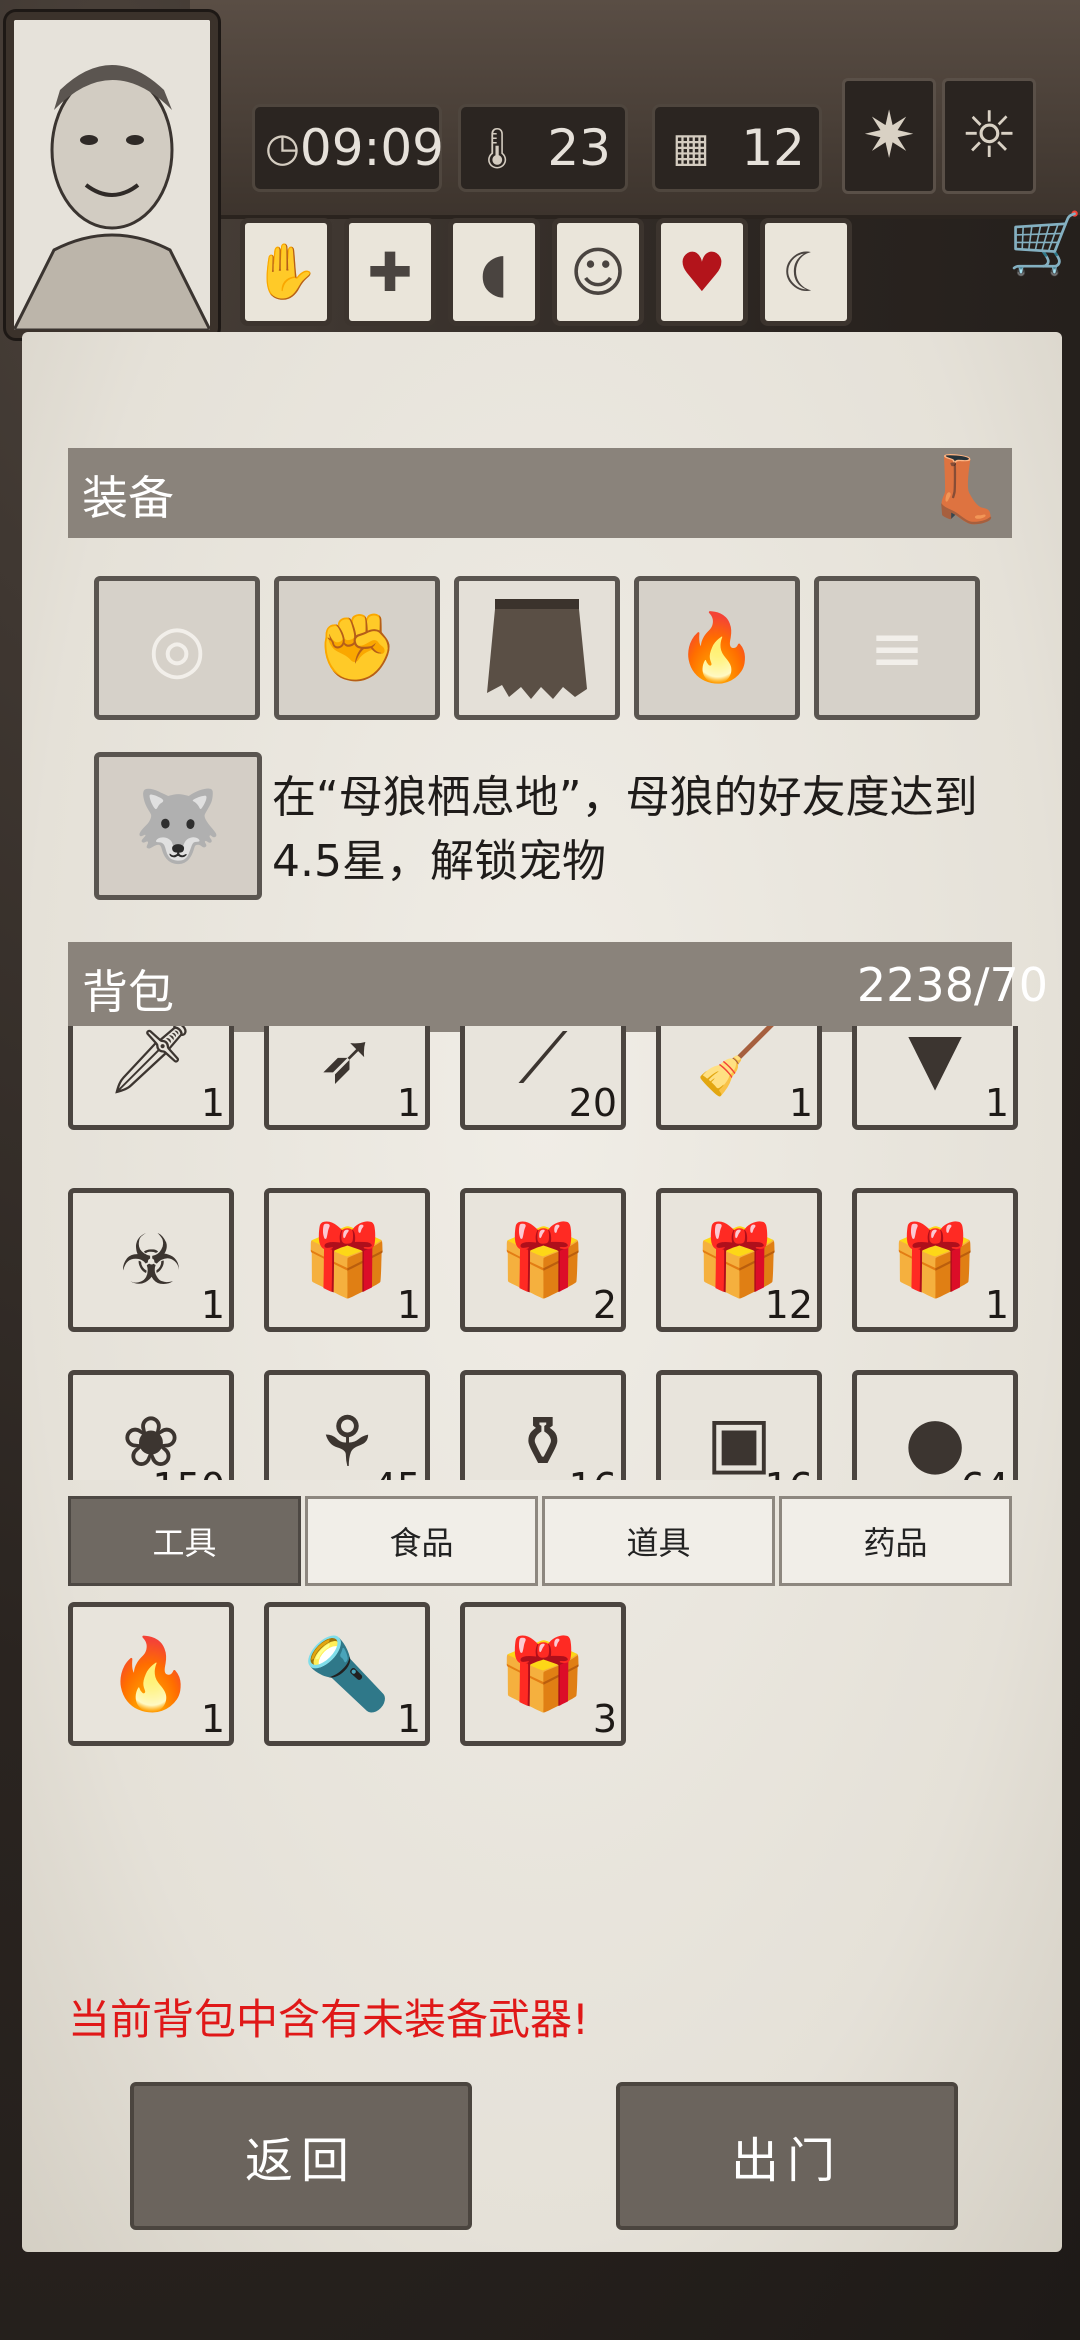  I want to click on fist-slot: ✊, so click(357, 648).